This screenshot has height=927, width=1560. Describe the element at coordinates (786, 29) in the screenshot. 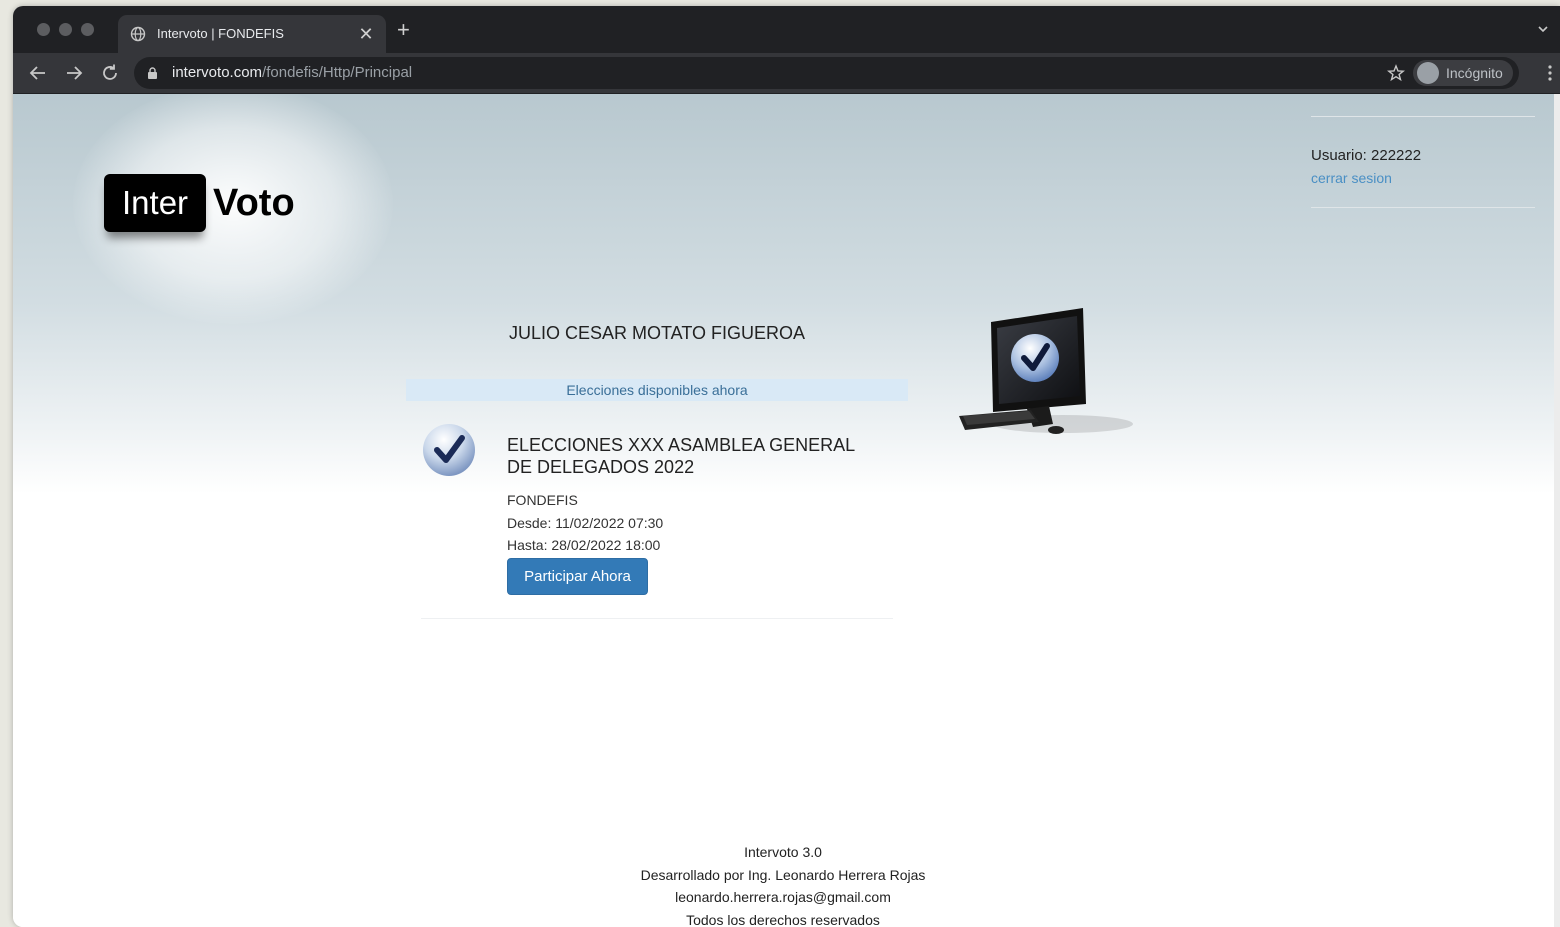

I see `tab-bar: Intervoto | FONDEFIS ✕ +` at that location.